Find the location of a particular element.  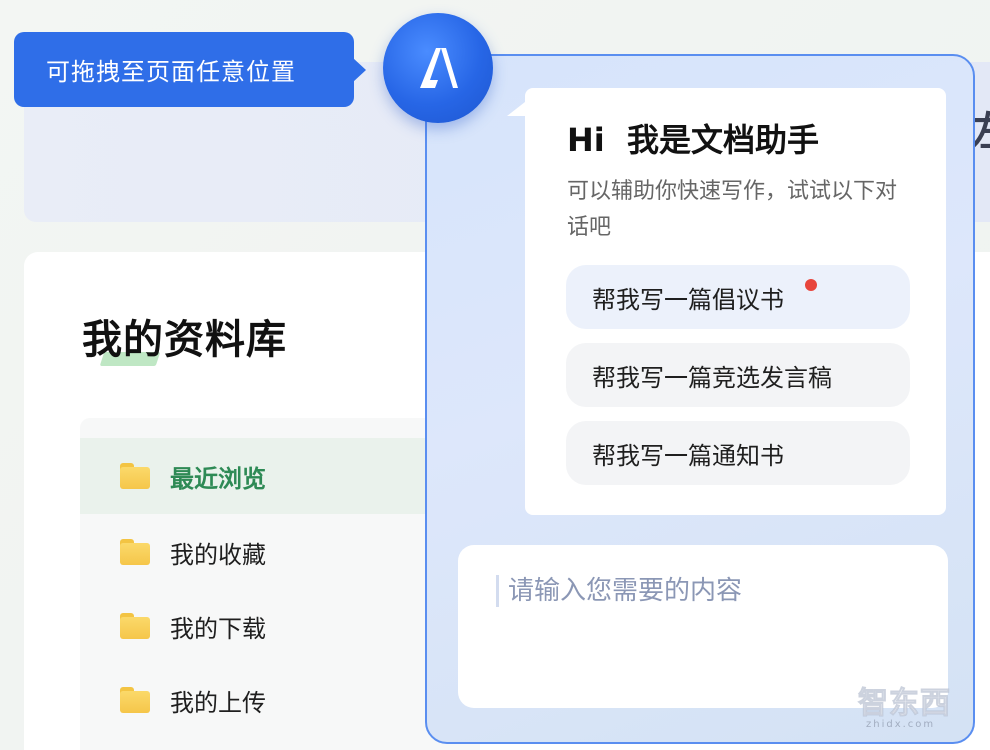

greeting-subtitle: 可以辅助你快速写作，试试以下对话吧 is located at coordinates (732, 209).